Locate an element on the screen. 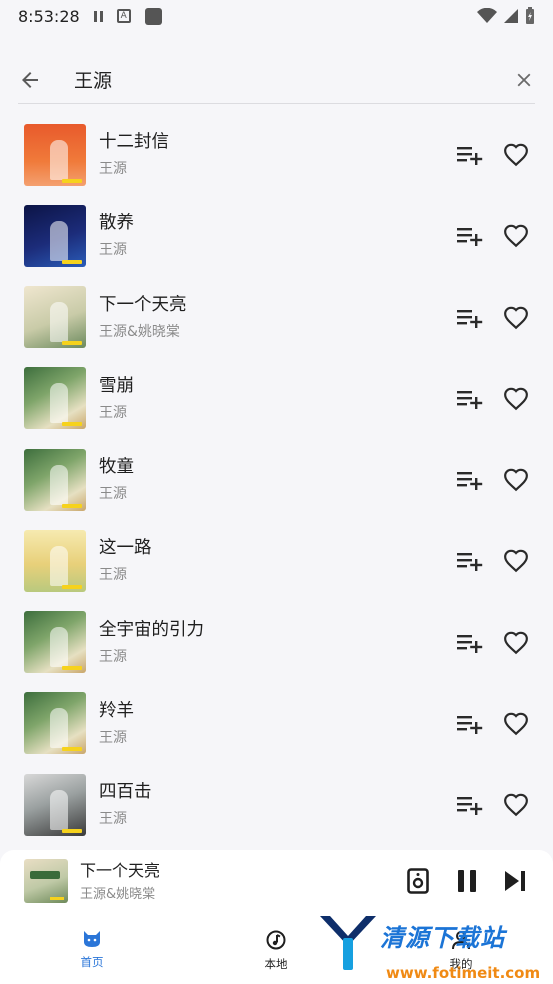  wifi-icon is located at coordinates (487, 15).